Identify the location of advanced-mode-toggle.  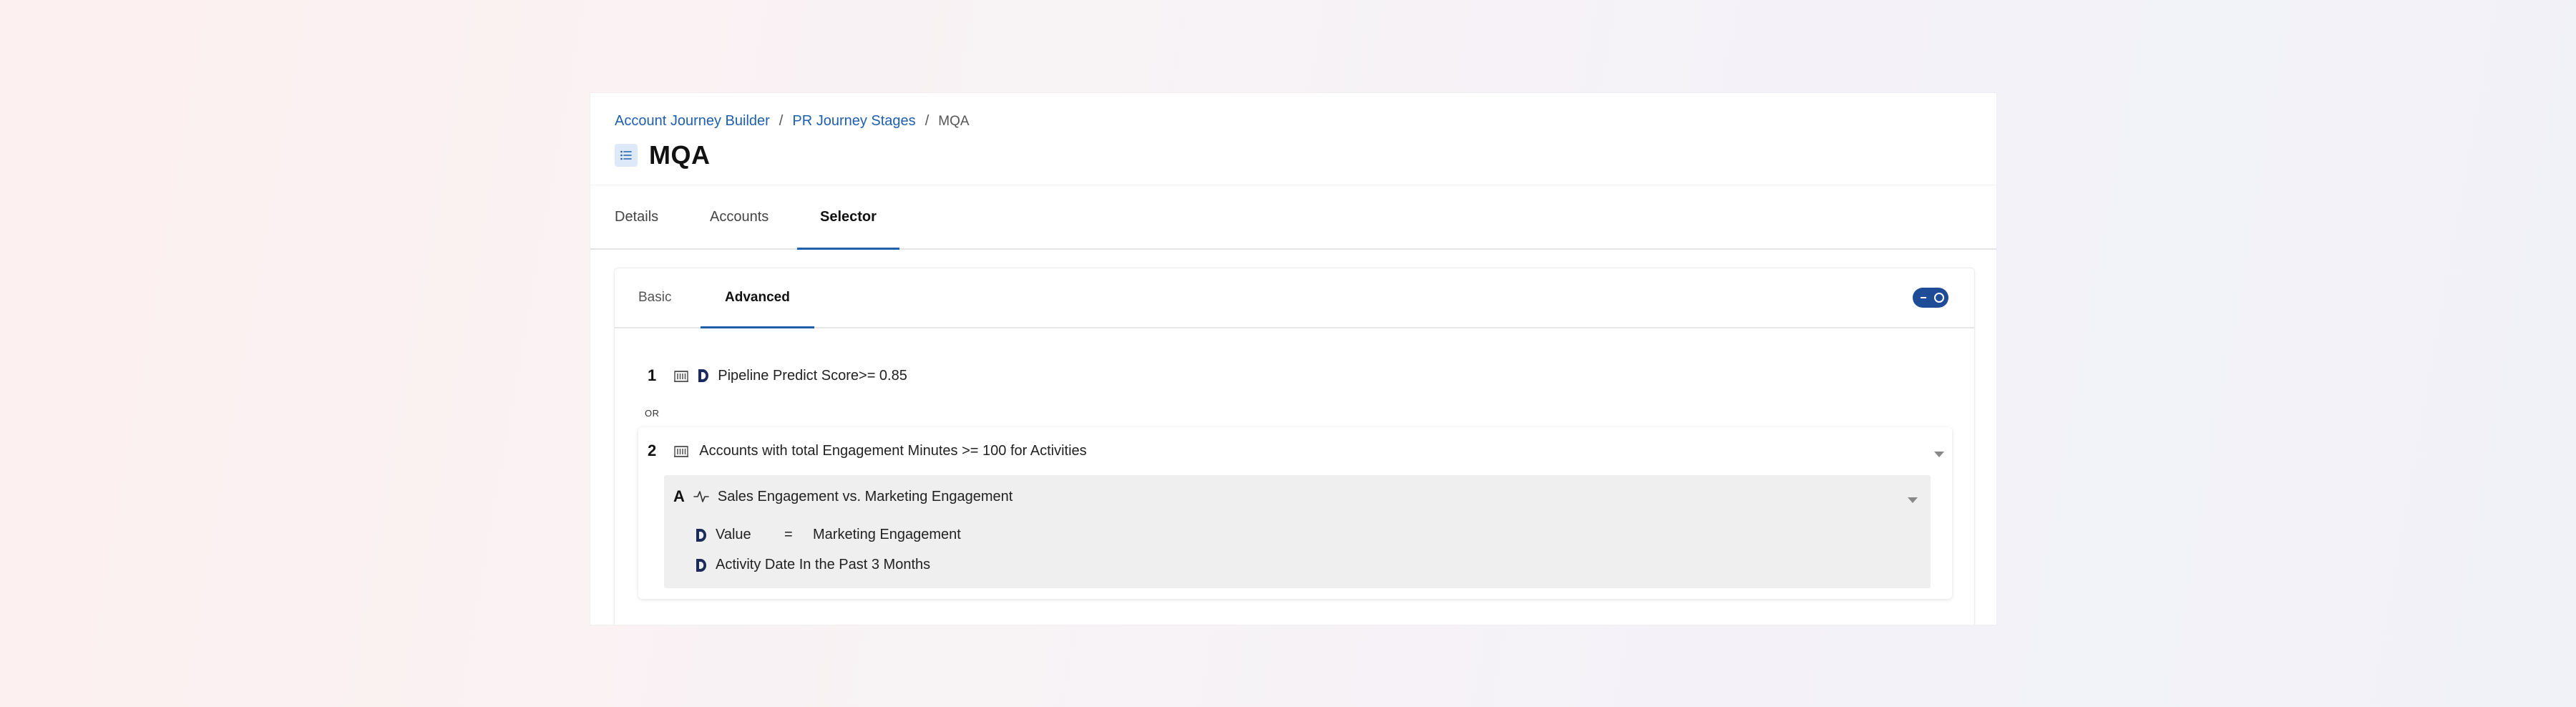
(1930, 298).